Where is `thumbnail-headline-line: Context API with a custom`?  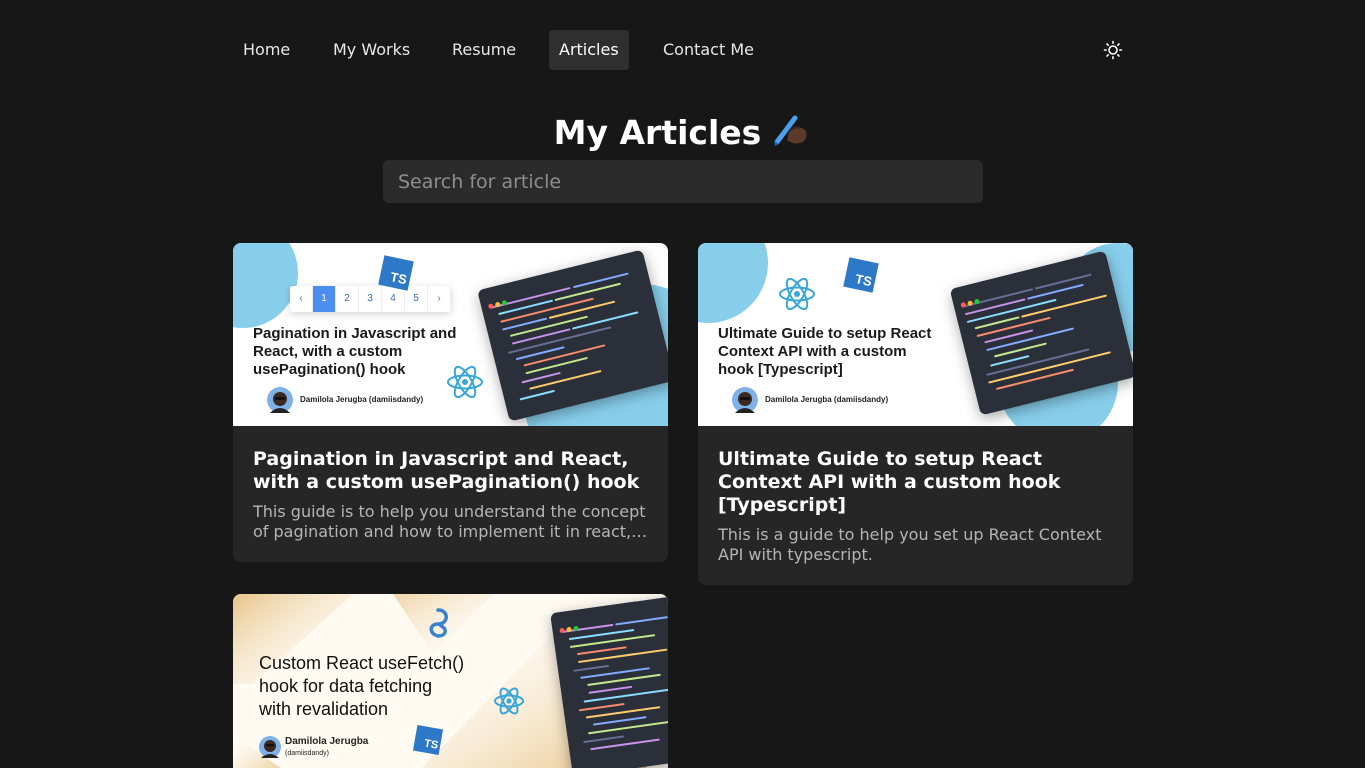
thumbnail-headline-line: Context API with a custom is located at coordinates (812, 351).